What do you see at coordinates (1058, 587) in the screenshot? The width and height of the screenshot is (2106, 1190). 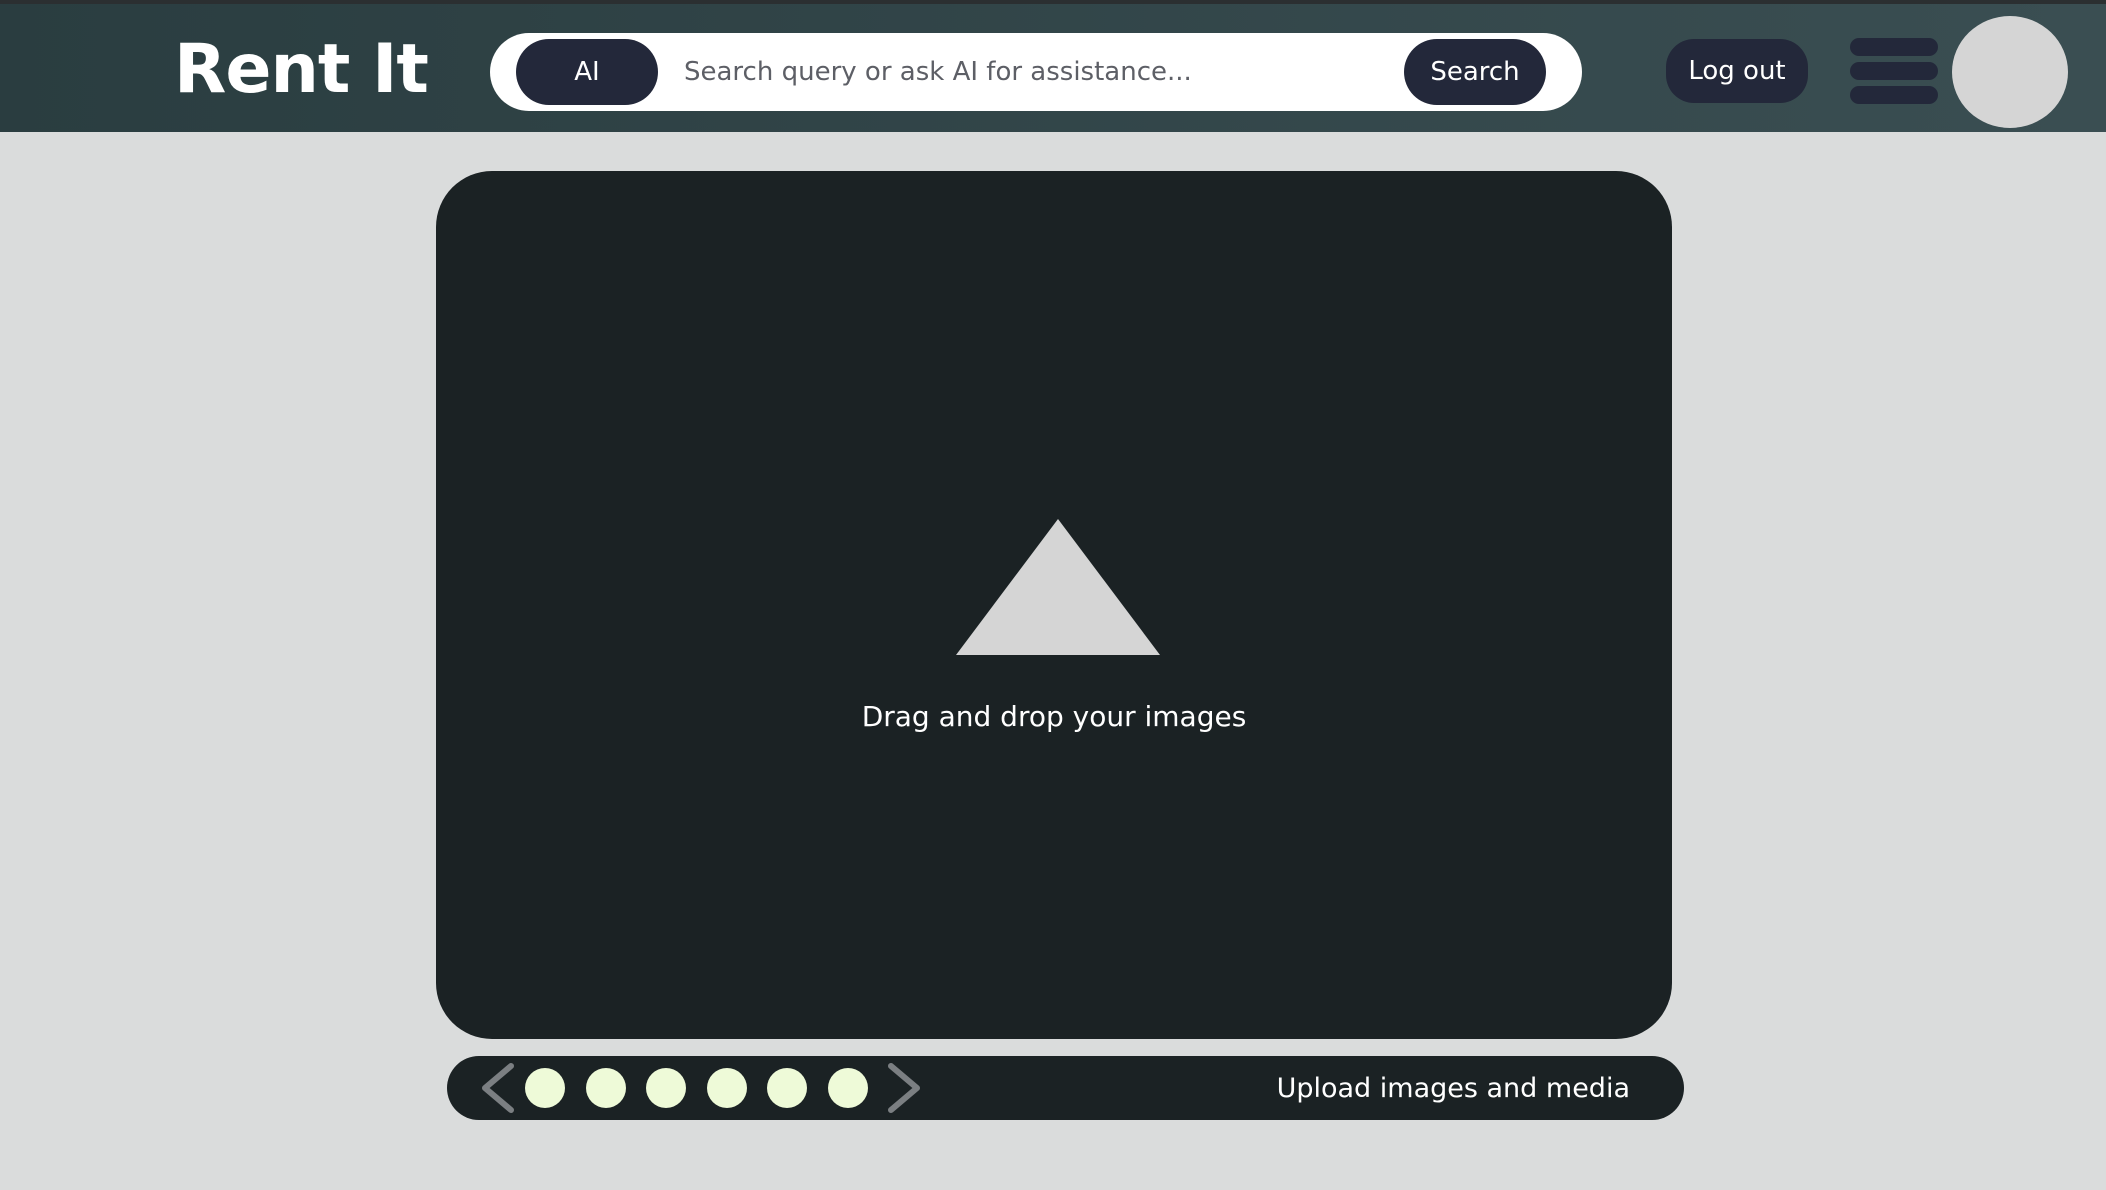 I see `upload-triangle-icon` at bounding box center [1058, 587].